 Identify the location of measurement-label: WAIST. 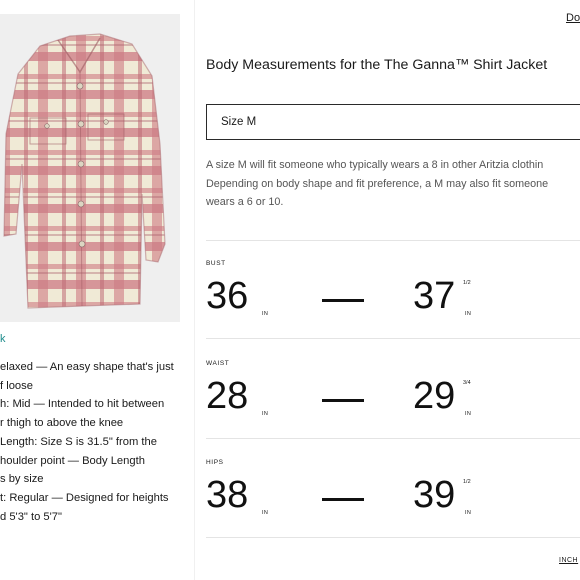
(218, 363).